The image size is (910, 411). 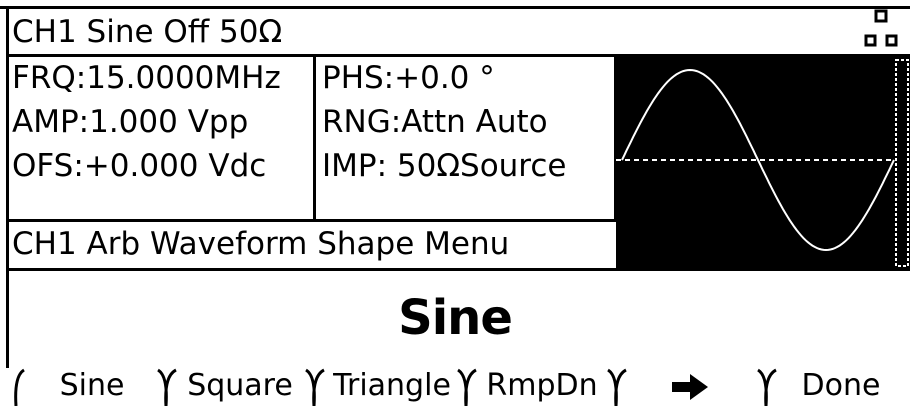 I want to click on range-readout: RNG:Attn Auto, so click(x=435, y=122).